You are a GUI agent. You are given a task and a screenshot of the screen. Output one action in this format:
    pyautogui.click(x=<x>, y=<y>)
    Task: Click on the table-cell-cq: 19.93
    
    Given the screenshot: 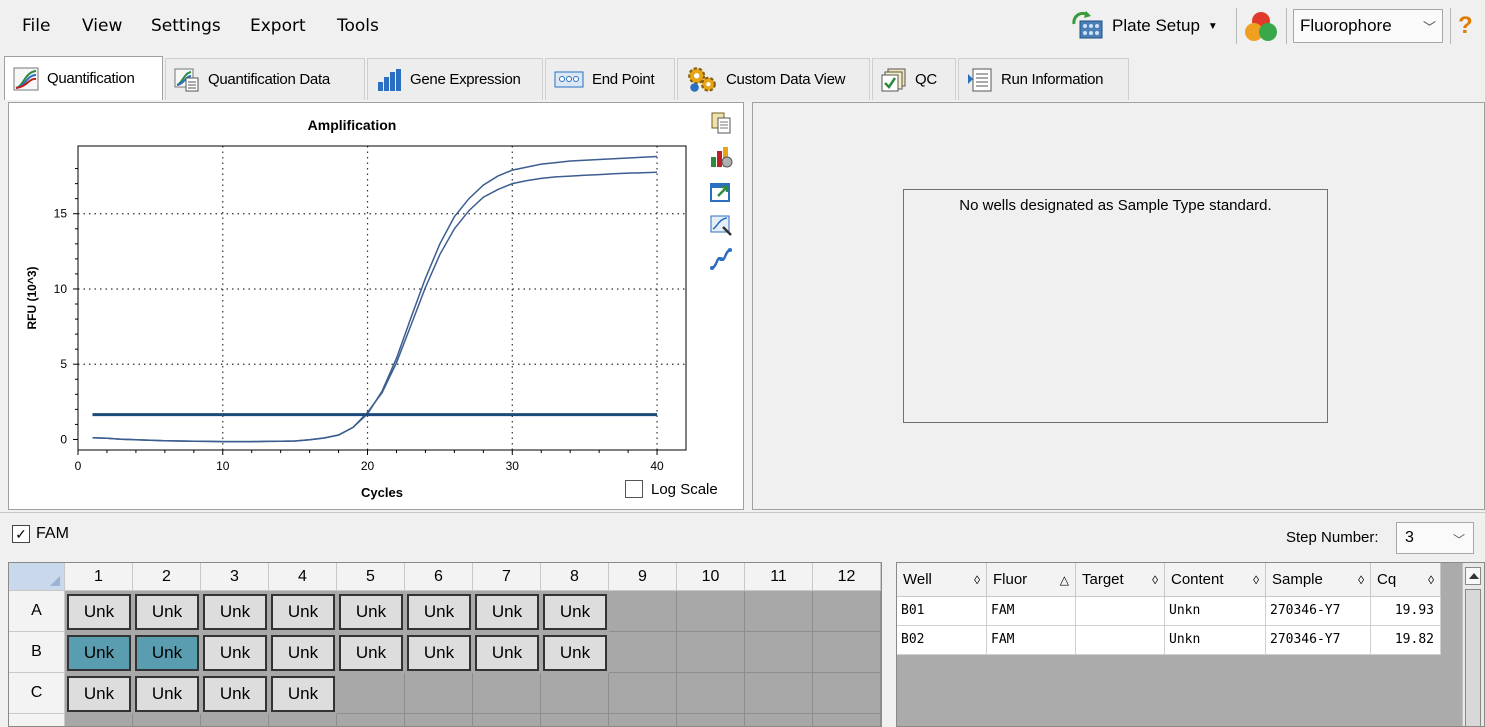 What is the action you would take?
    pyautogui.click(x=1406, y=611)
    